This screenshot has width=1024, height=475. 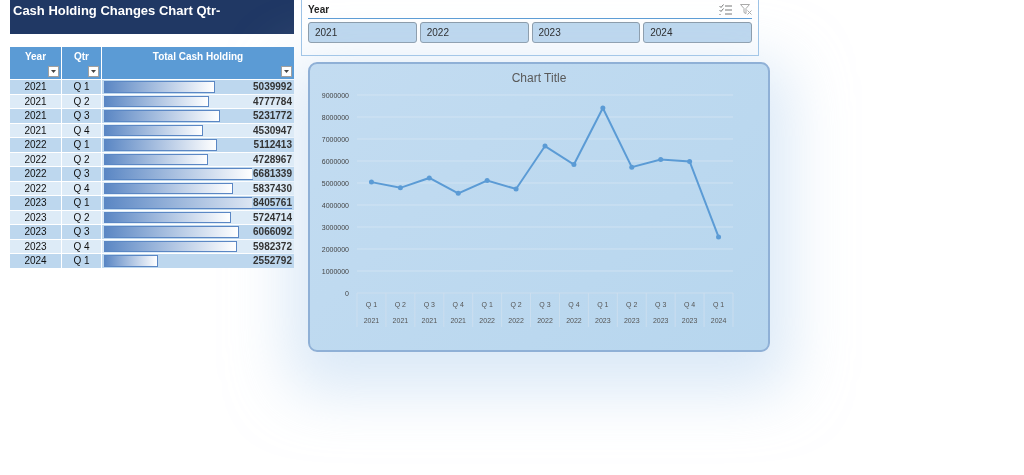 I want to click on table-cell: 6681339, so click(x=198, y=174).